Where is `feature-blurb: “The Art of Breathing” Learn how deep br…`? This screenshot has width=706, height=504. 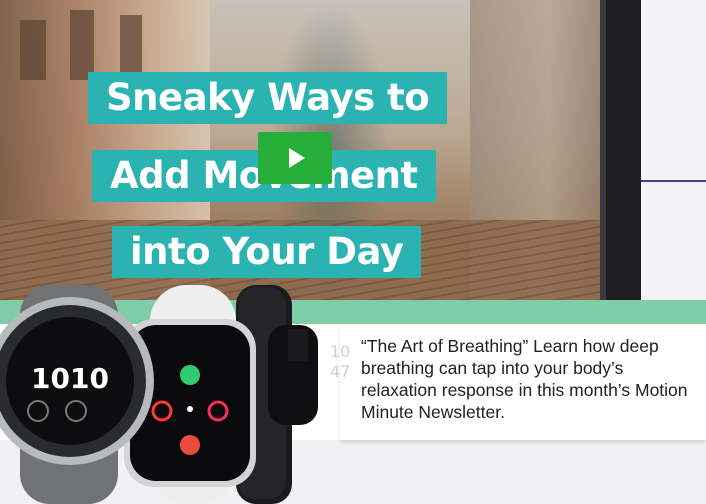
feature-blurb: “The Art of Breathing” Learn how deep br… is located at coordinates (524, 379).